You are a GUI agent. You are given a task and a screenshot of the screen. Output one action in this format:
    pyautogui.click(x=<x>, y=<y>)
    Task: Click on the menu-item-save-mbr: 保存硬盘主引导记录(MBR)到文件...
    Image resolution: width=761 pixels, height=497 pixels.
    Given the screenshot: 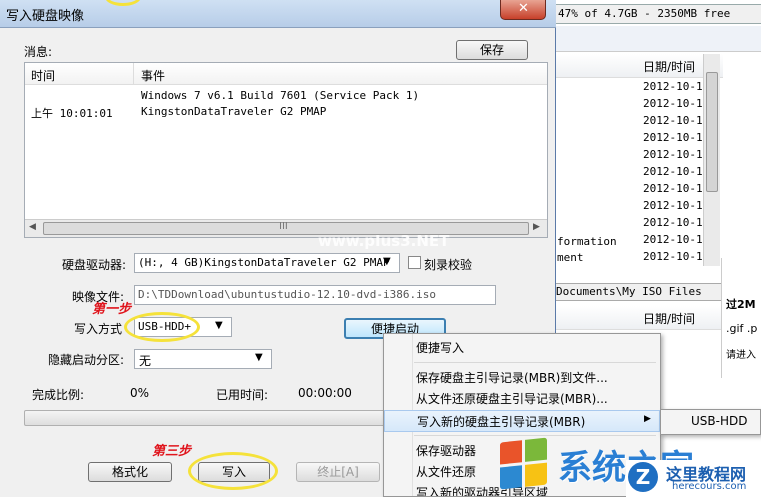 What is the action you would take?
    pyautogui.click(x=522, y=378)
    